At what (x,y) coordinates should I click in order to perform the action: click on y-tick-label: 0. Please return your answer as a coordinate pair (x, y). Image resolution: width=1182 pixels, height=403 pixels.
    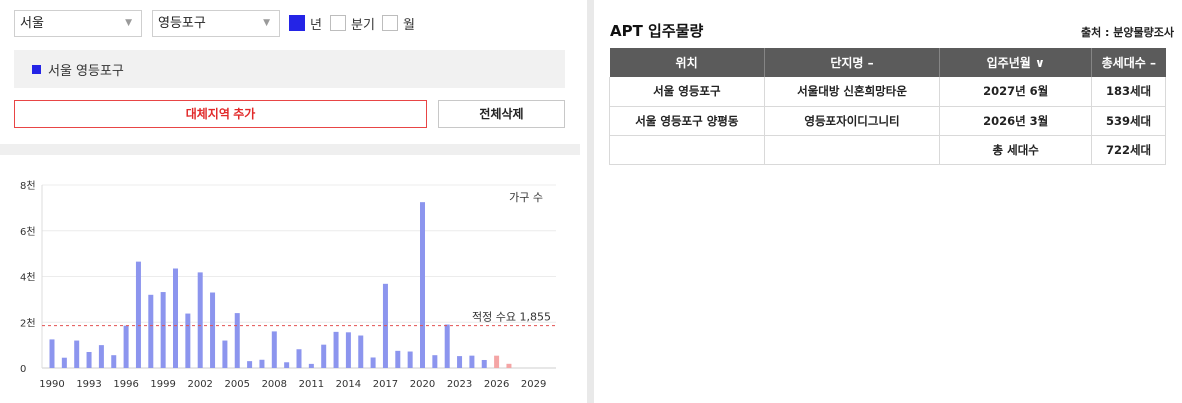
    Looking at the image, I should click on (23, 369).